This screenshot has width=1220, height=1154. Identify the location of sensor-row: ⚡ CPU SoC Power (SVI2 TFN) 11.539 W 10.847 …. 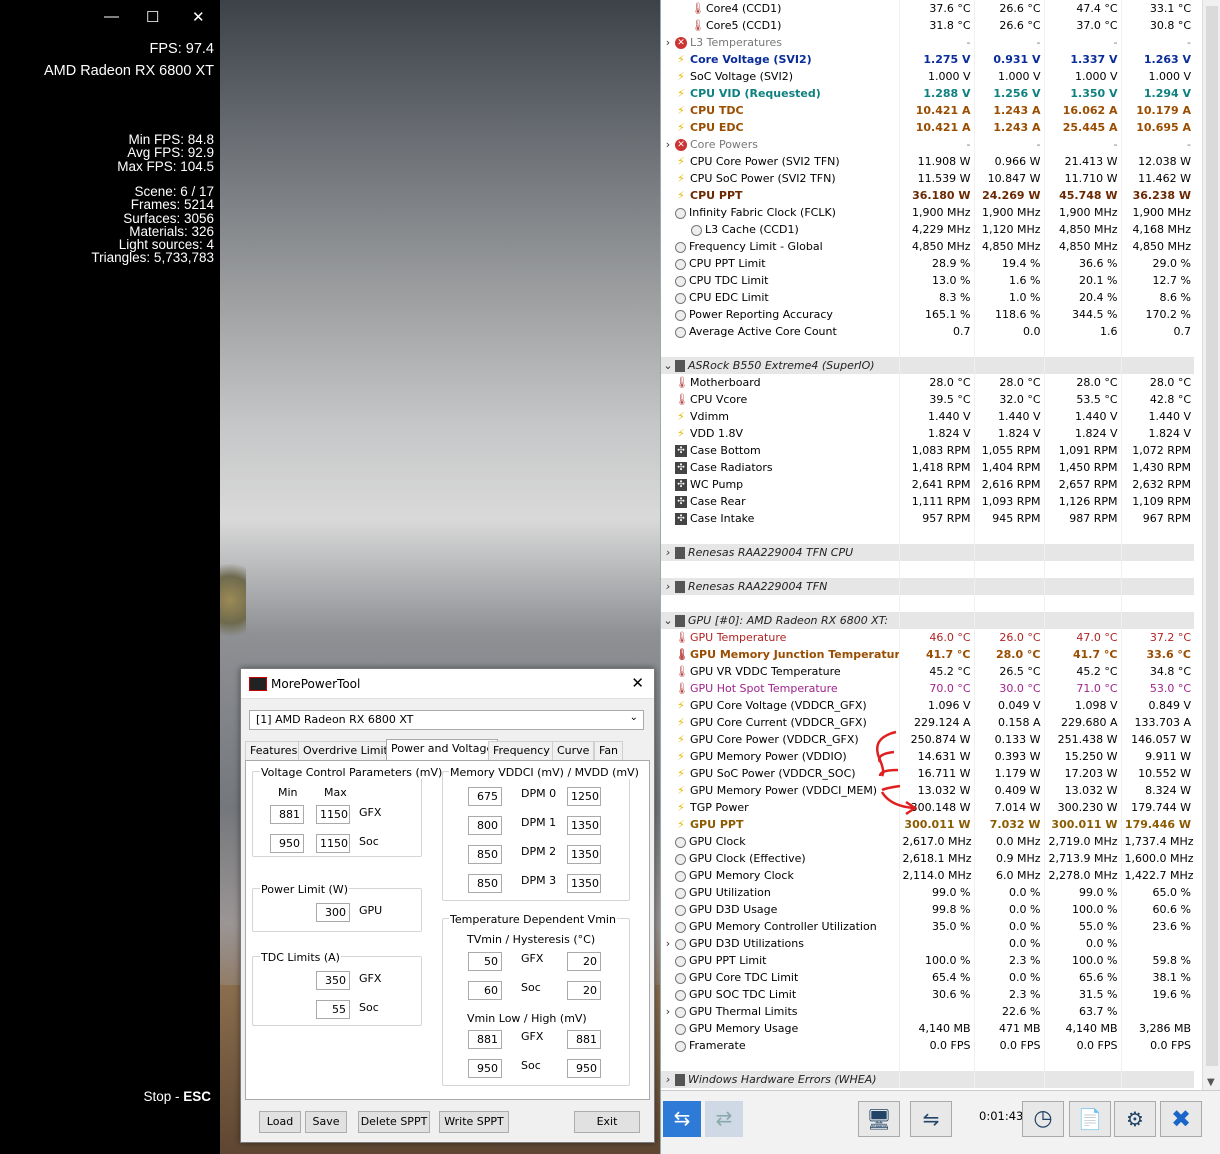
(927, 178).